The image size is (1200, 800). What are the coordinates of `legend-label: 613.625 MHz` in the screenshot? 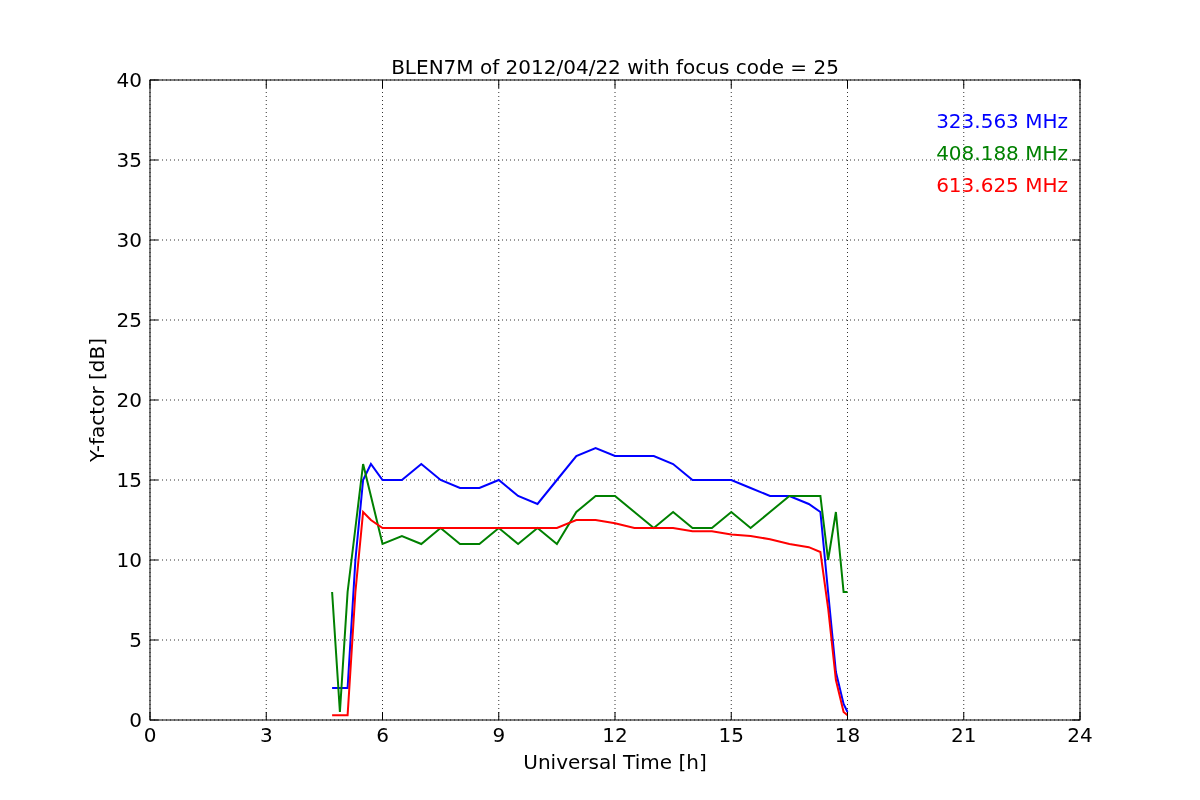 It's located at (1002, 185).